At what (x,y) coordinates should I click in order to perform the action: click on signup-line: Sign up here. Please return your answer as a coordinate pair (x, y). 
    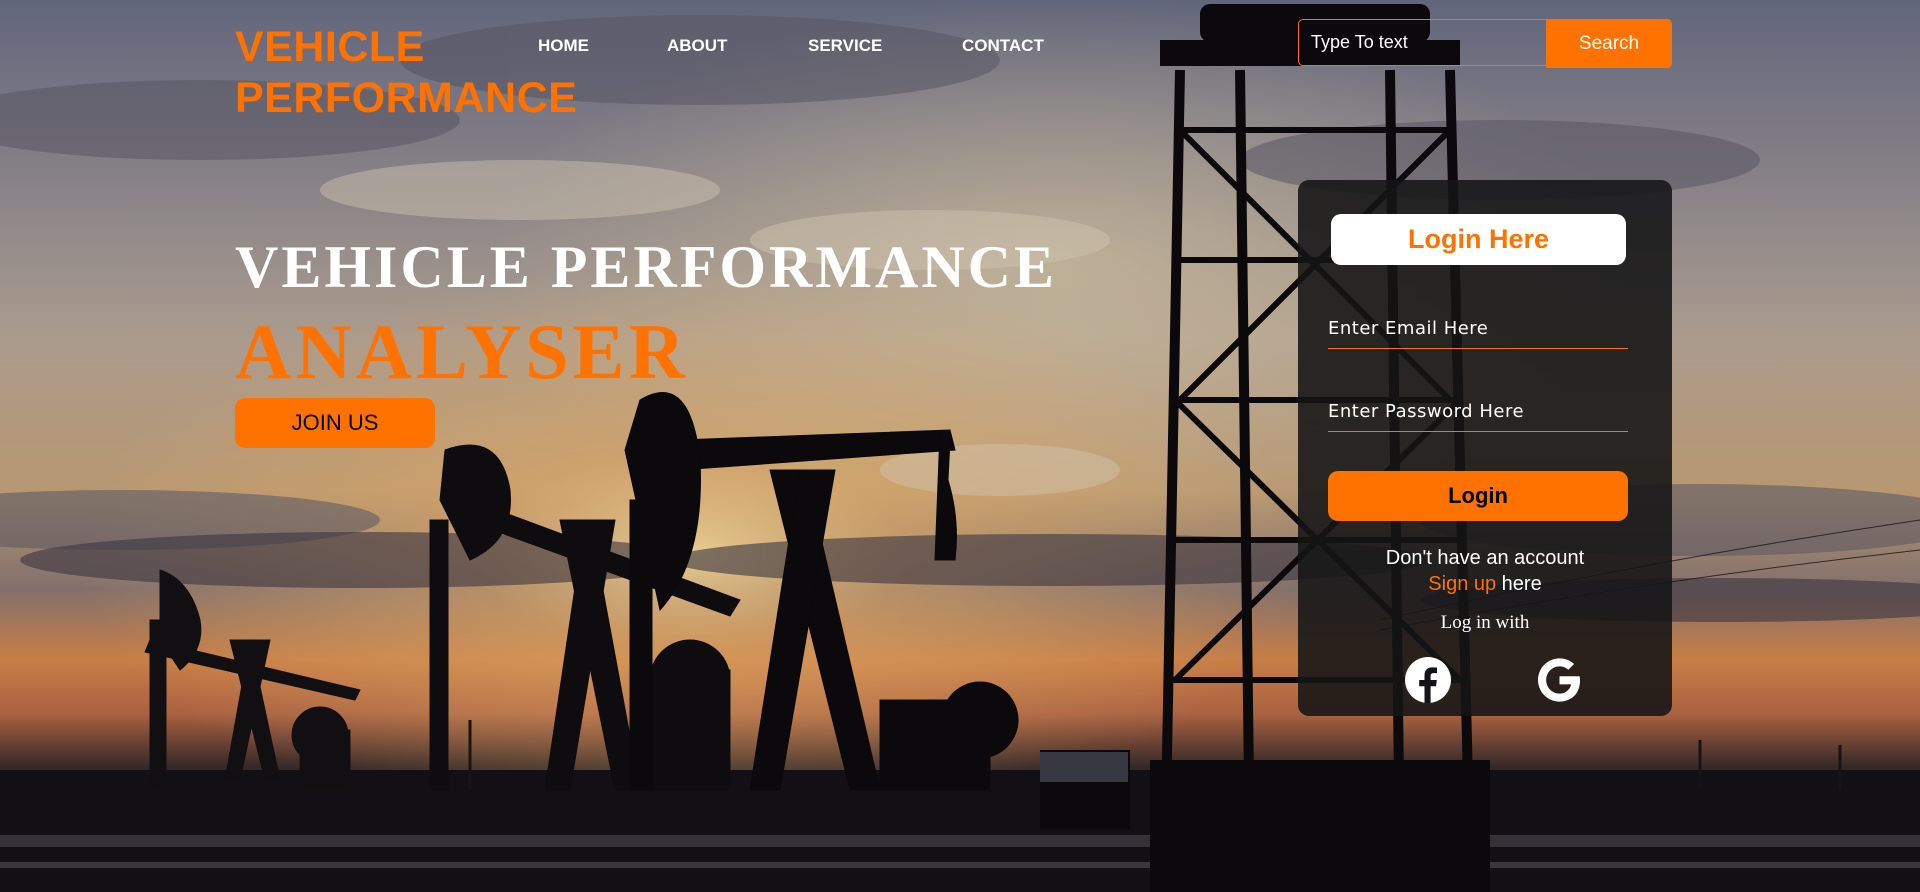
    Looking at the image, I should click on (1485, 584).